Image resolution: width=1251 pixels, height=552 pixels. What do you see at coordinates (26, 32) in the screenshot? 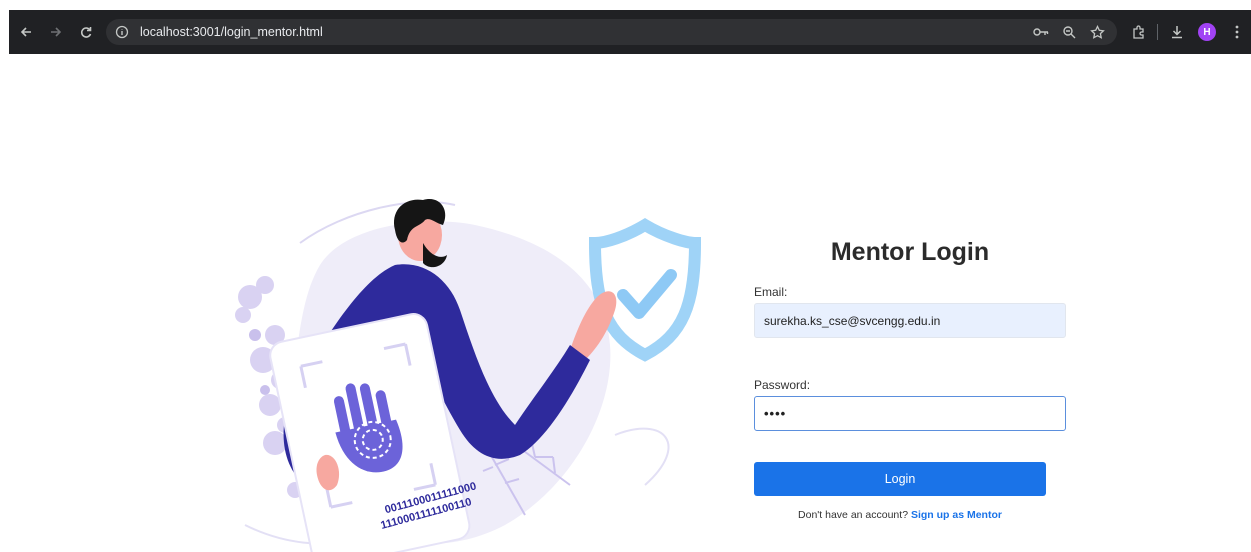
I see `back-arrow-icon` at bounding box center [26, 32].